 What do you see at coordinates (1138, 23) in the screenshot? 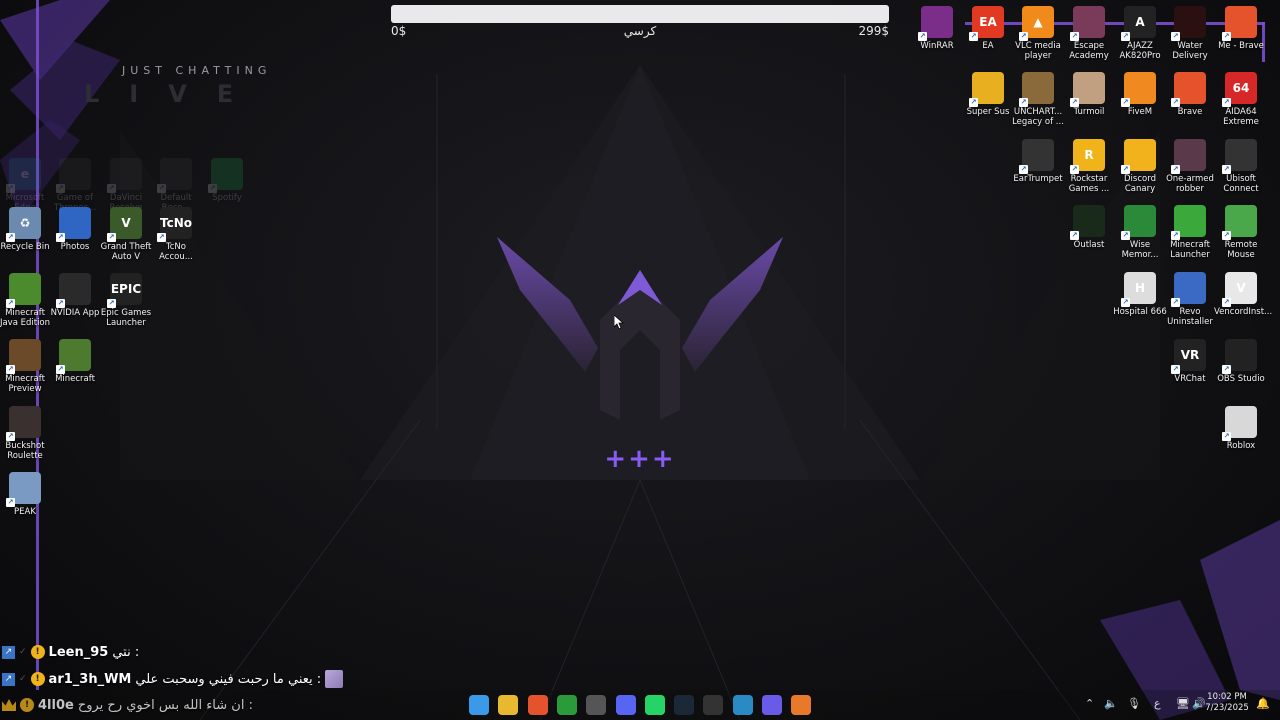
I see `ajazz-icon: A ↗` at bounding box center [1138, 23].